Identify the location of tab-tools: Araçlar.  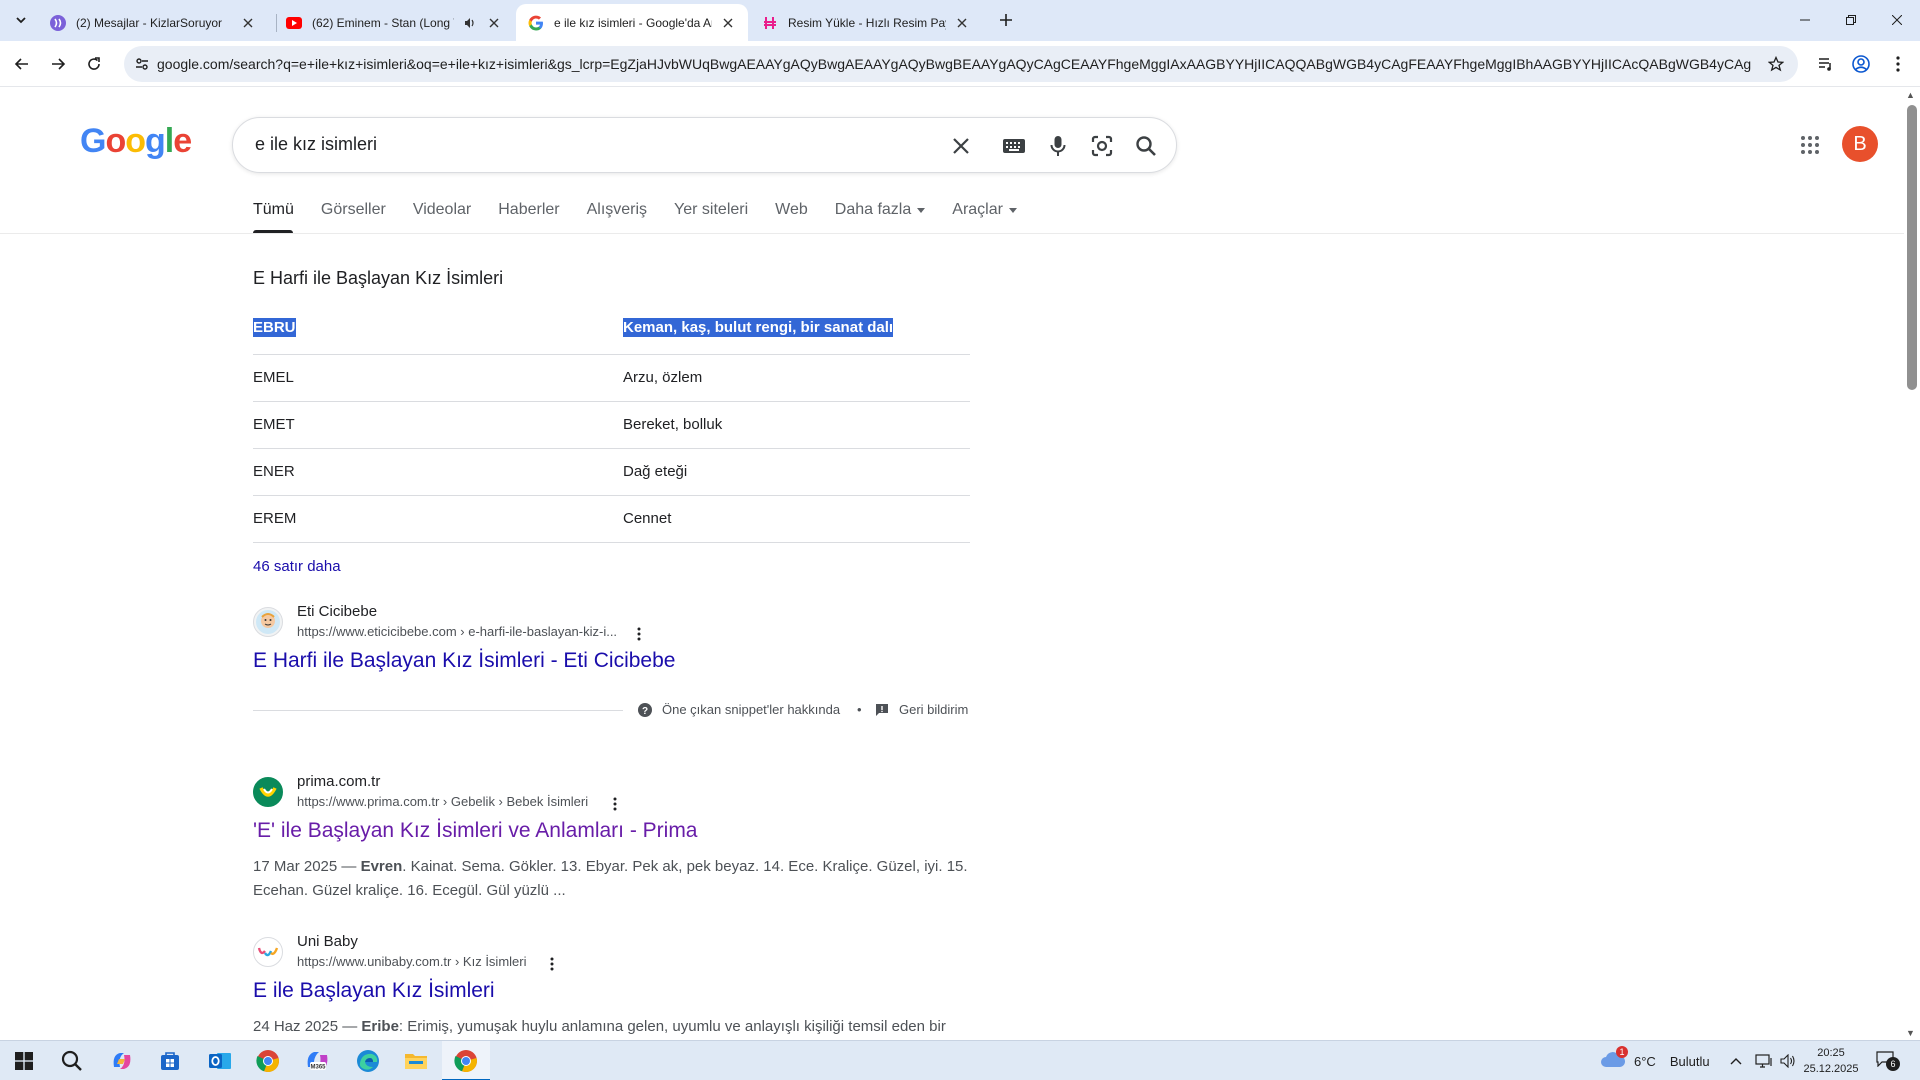
(984, 210).